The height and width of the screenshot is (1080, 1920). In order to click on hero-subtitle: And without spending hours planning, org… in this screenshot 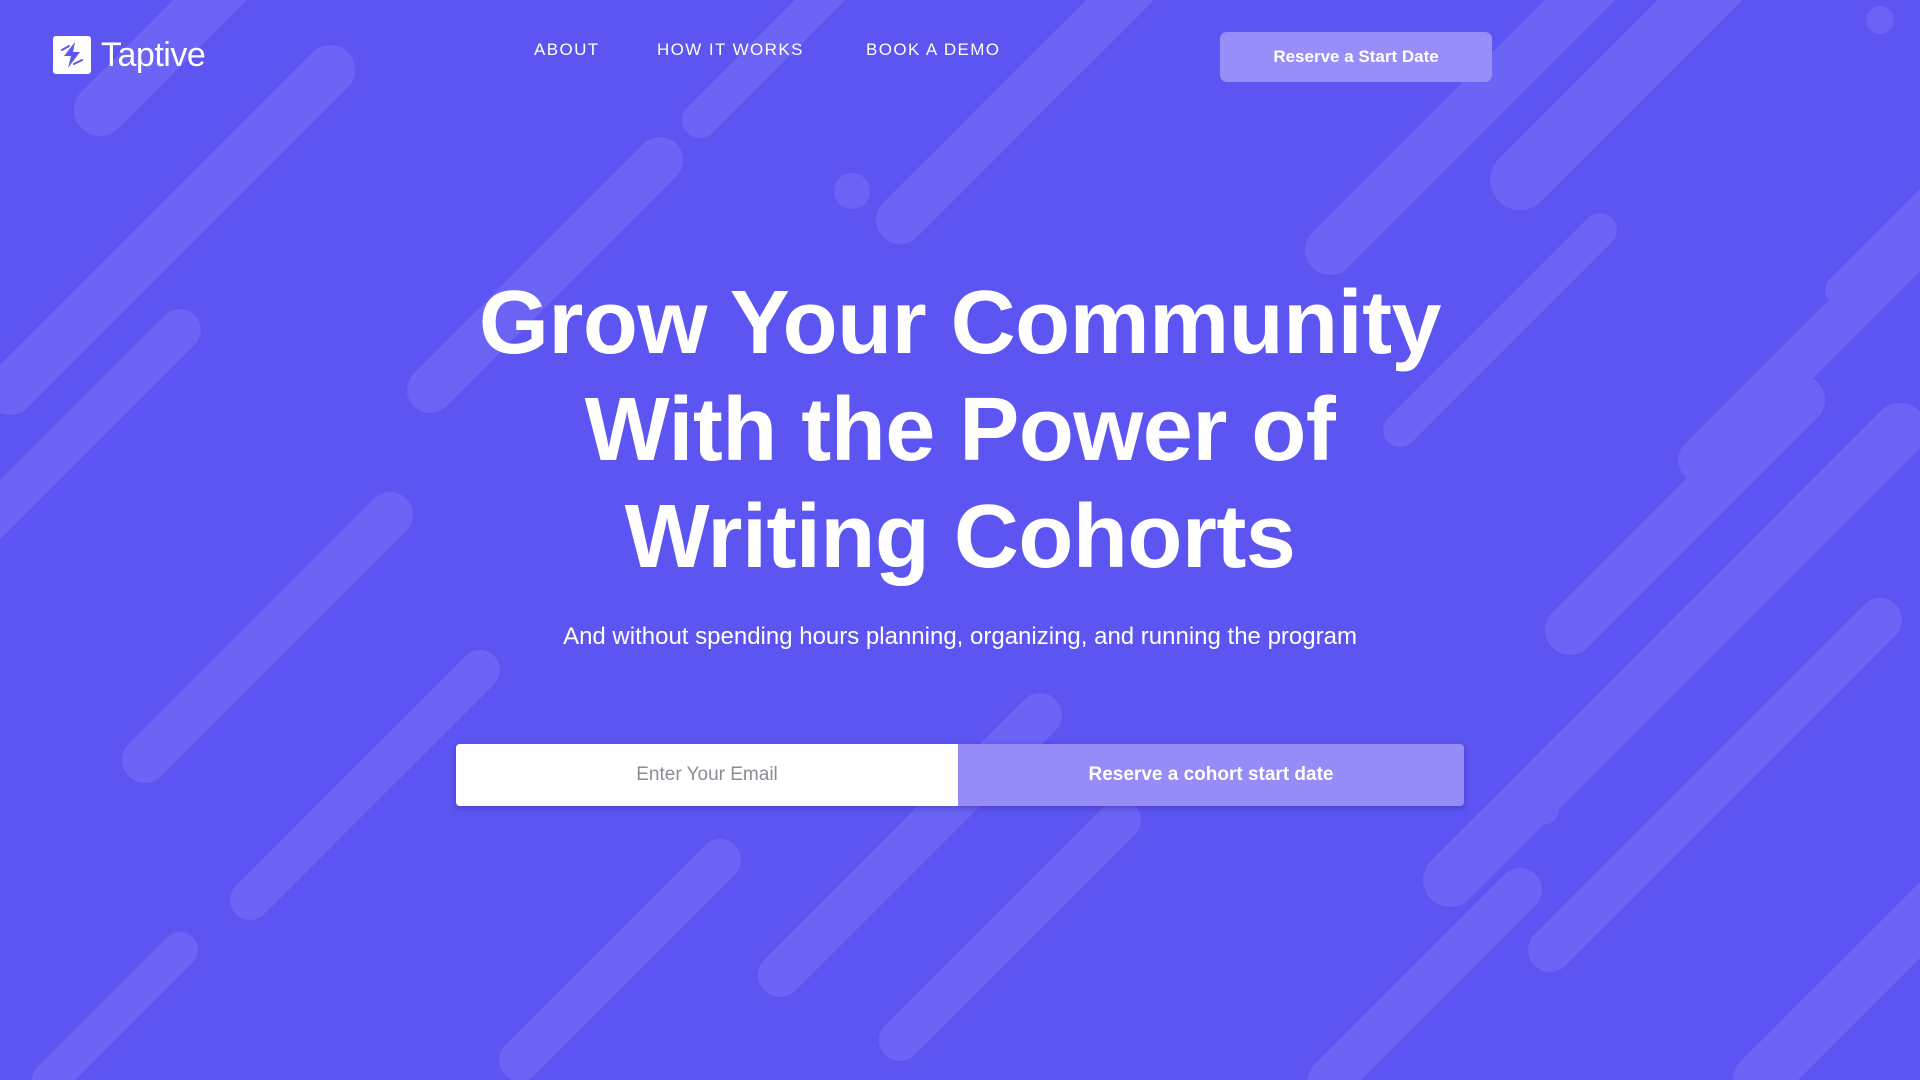, I will do `click(960, 636)`.